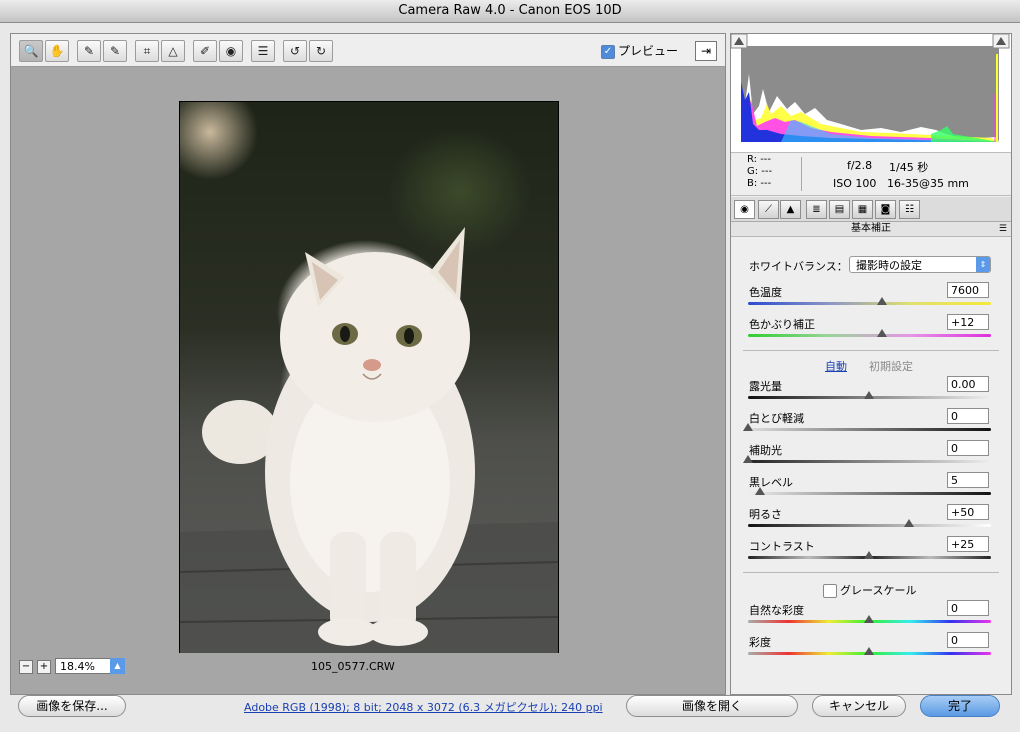 The height and width of the screenshot is (732, 1020). What do you see at coordinates (782, 324) in the screenshot?
I see `slider-label-tint: 色かぶり補正` at bounding box center [782, 324].